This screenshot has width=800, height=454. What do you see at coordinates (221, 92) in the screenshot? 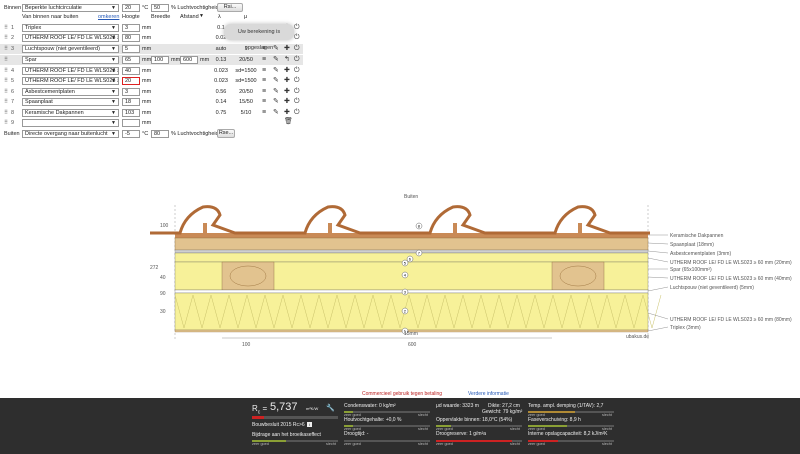
I see `lambda-value: 0.56` at bounding box center [221, 92].